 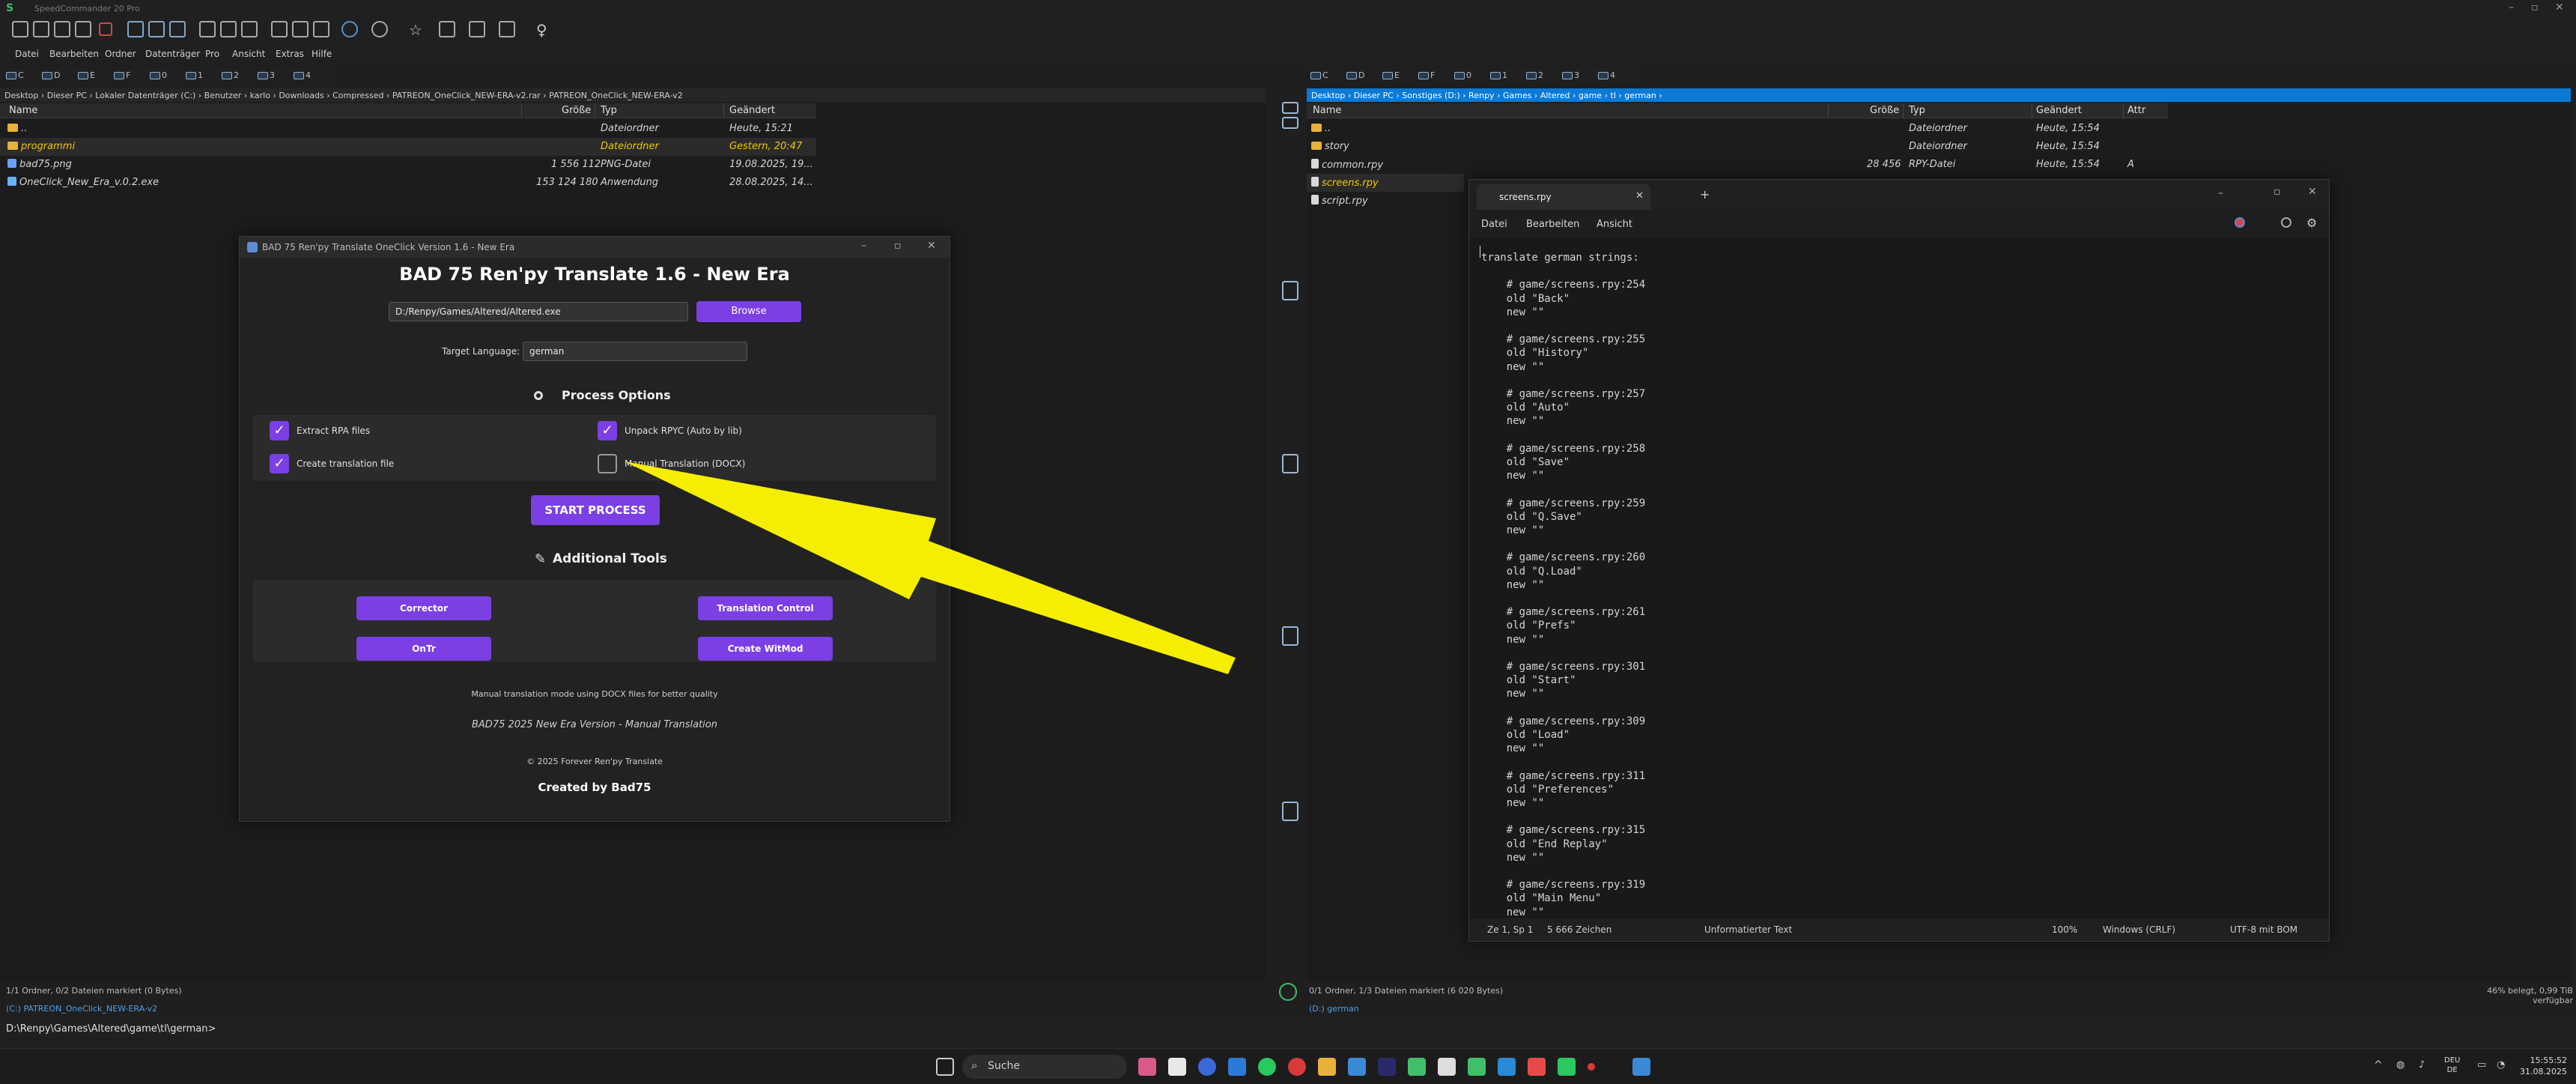 What do you see at coordinates (322, 54) in the screenshot?
I see `menu-hilfe: Hilfe` at bounding box center [322, 54].